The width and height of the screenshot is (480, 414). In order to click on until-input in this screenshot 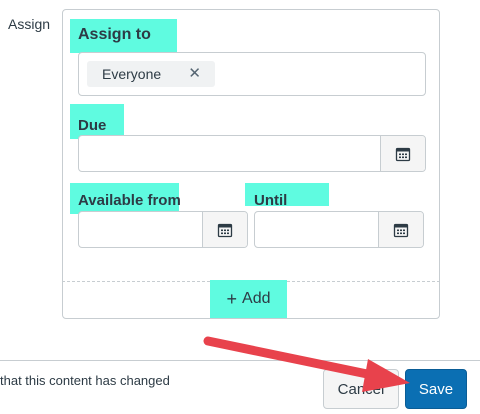, I will do `click(324, 229)`.